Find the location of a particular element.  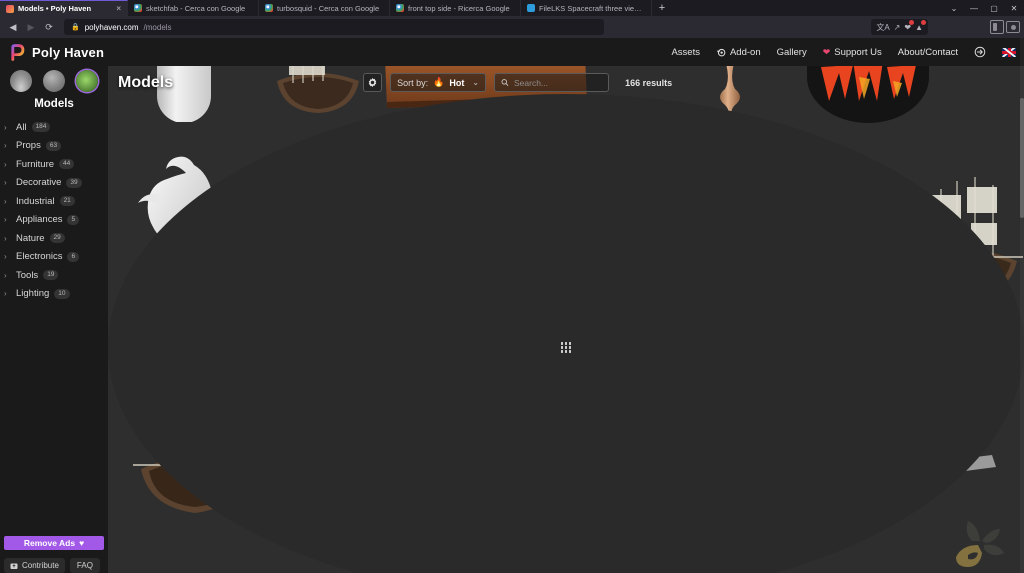

address-bar: 🔒 polyhaven.com /models is located at coordinates (334, 27).